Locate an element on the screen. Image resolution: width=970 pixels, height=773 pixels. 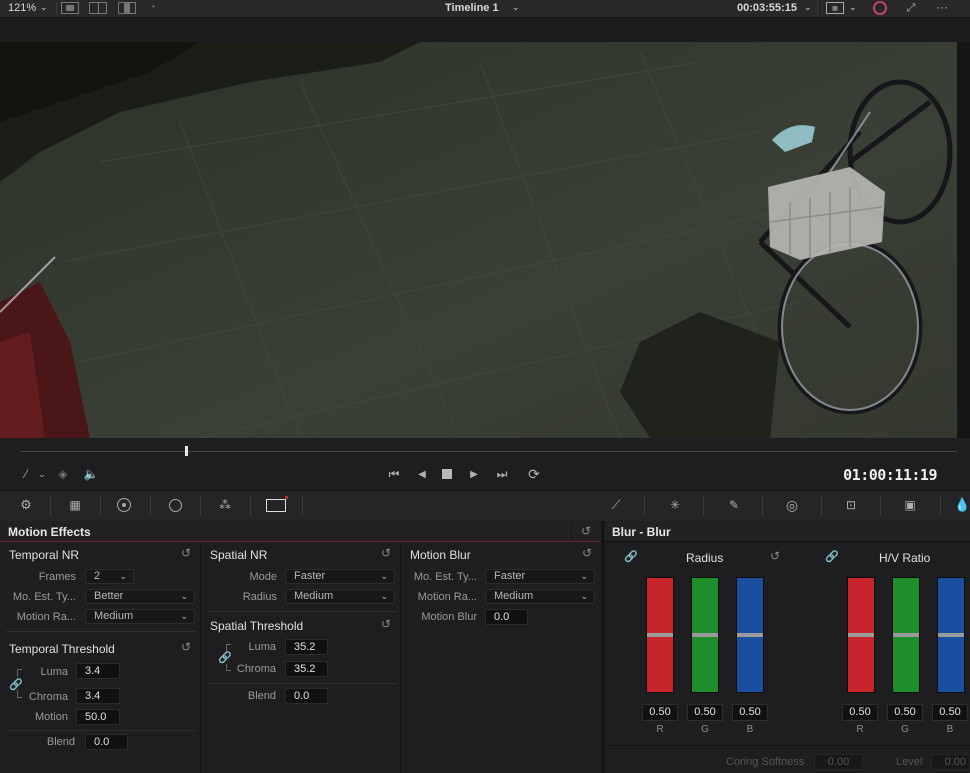
radius-r-value: 0.50 is located at coordinates (660, 712).